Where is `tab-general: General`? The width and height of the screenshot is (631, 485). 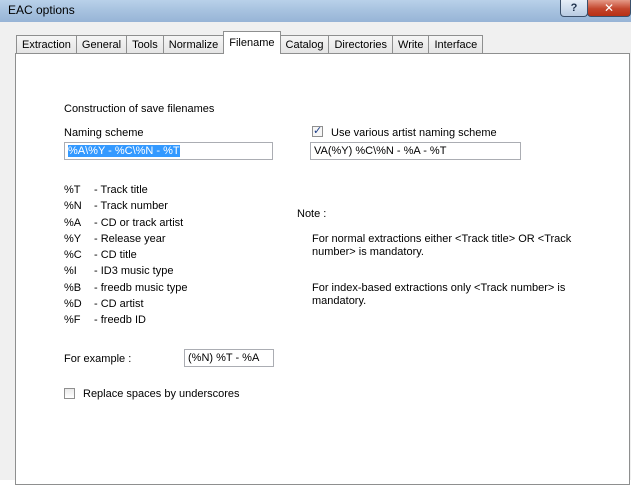
tab-general: General is located at coordinates (101, 44).